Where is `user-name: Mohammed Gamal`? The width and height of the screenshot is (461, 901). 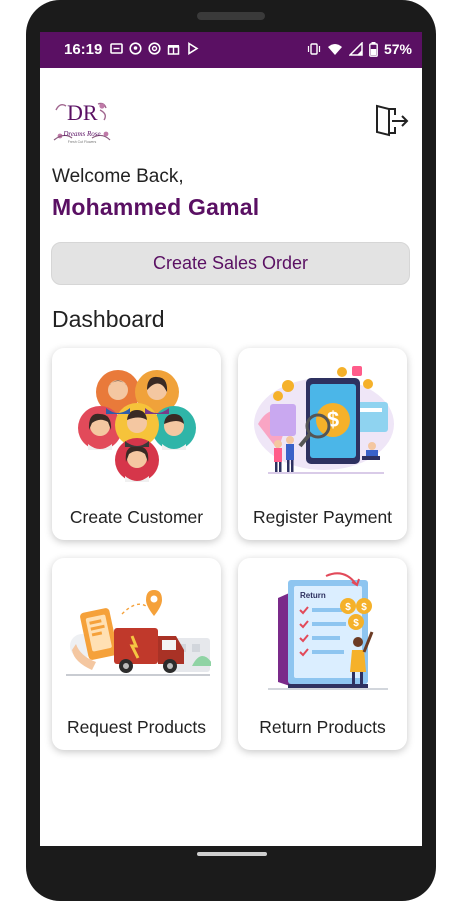 user-name: Mohammed Gamal is located at coordinates (156, 207).